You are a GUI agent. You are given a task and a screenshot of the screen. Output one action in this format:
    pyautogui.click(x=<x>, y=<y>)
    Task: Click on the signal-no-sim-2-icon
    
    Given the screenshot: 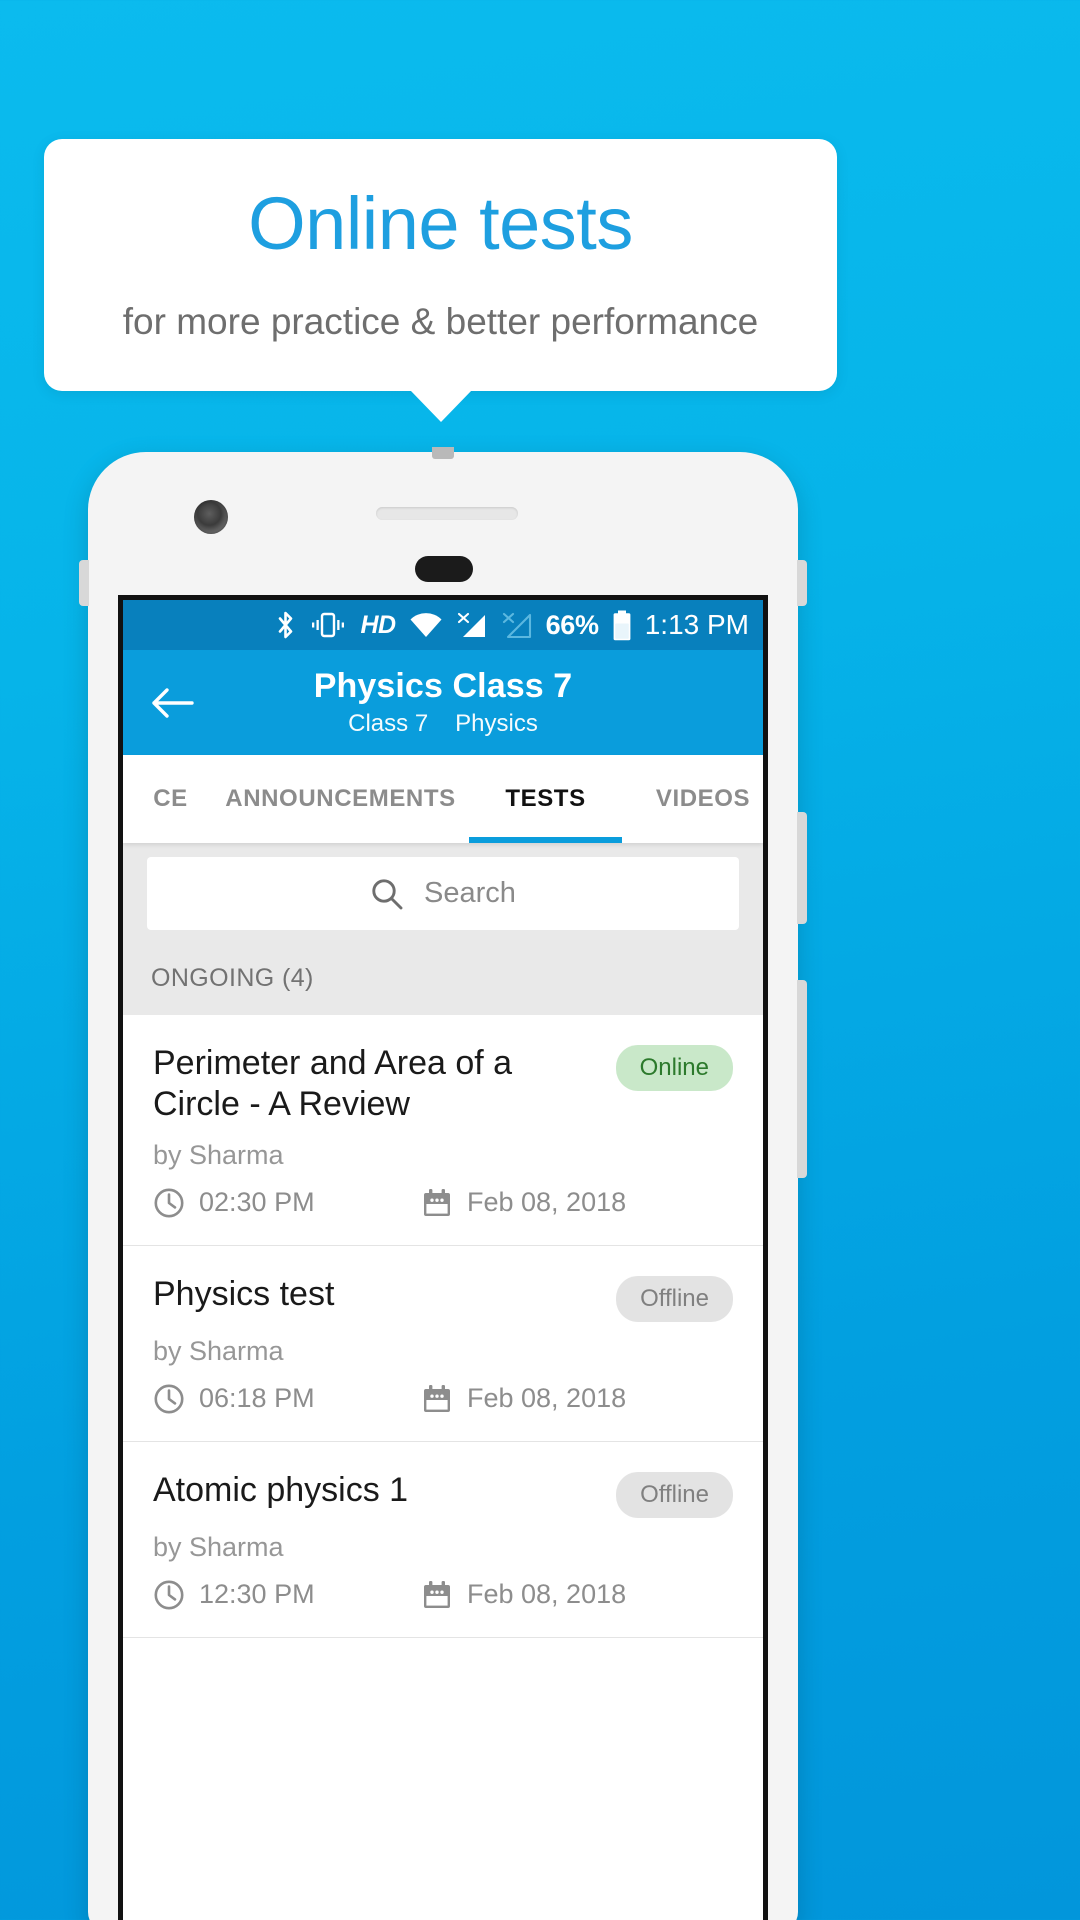 What is the action you would take?
    pyautogui.click(x=517, y=625)
    